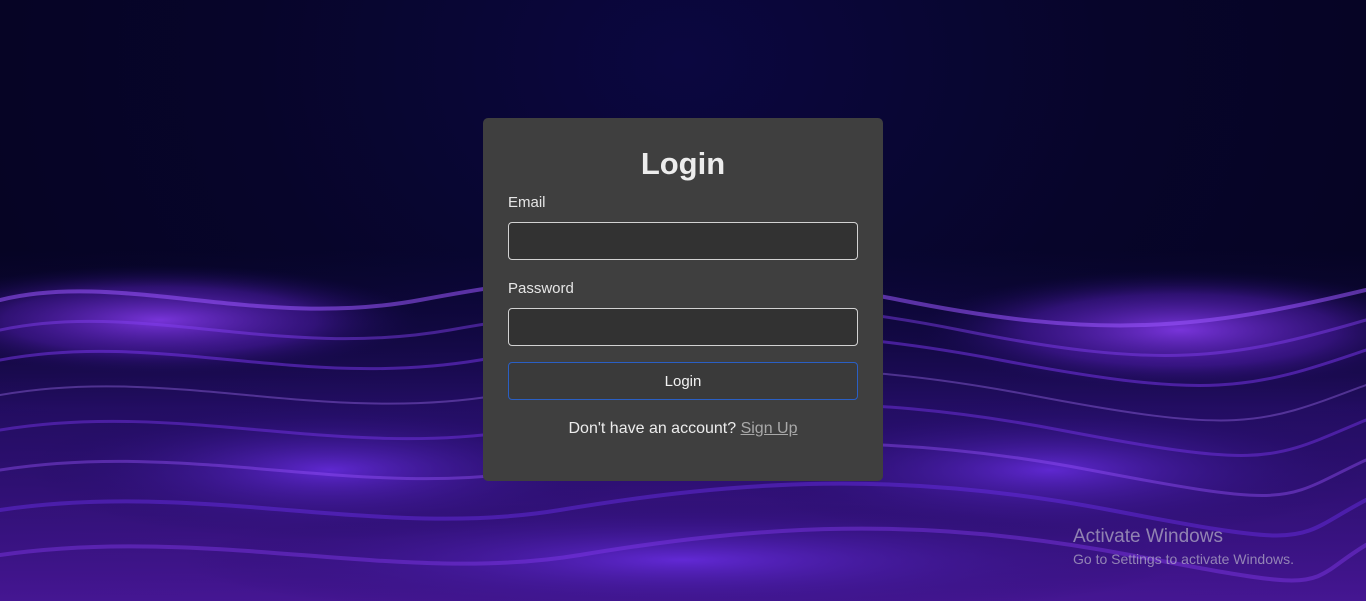 This screenshot has width=1366, height=601. What do you see at coordinates (683, 381) in the screenshot?
I see `login-button: Login` at bounding box center [683, 381].